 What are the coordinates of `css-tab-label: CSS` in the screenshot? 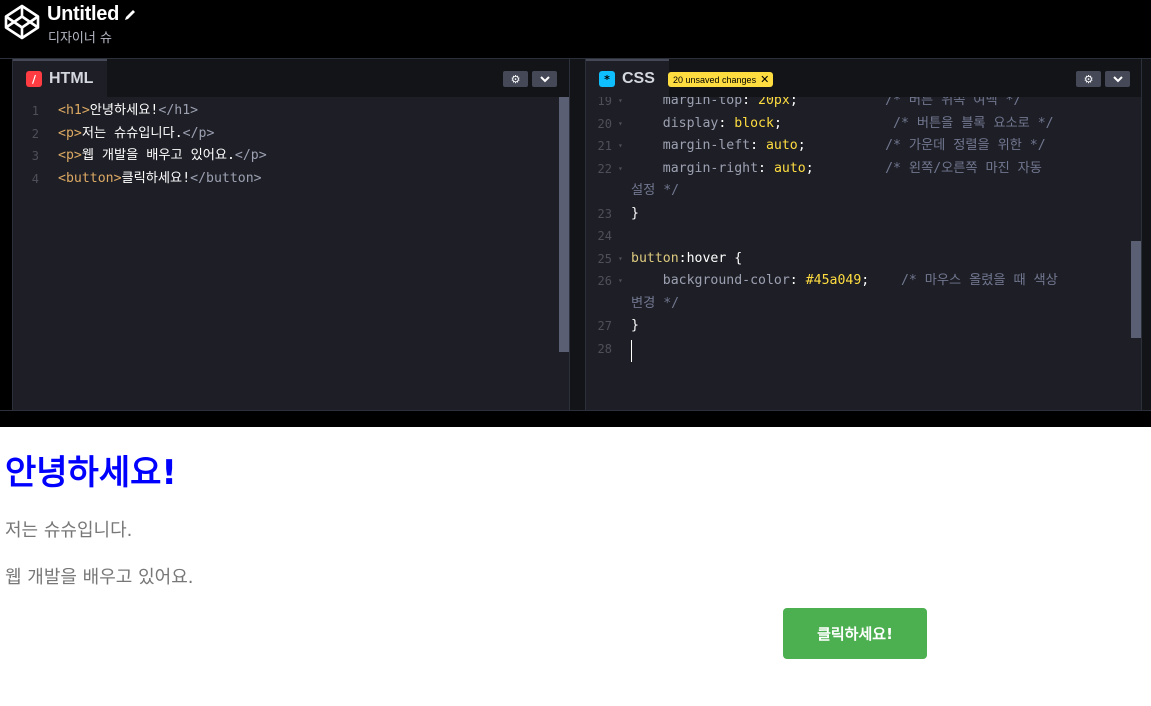 It's located at (638, 78).